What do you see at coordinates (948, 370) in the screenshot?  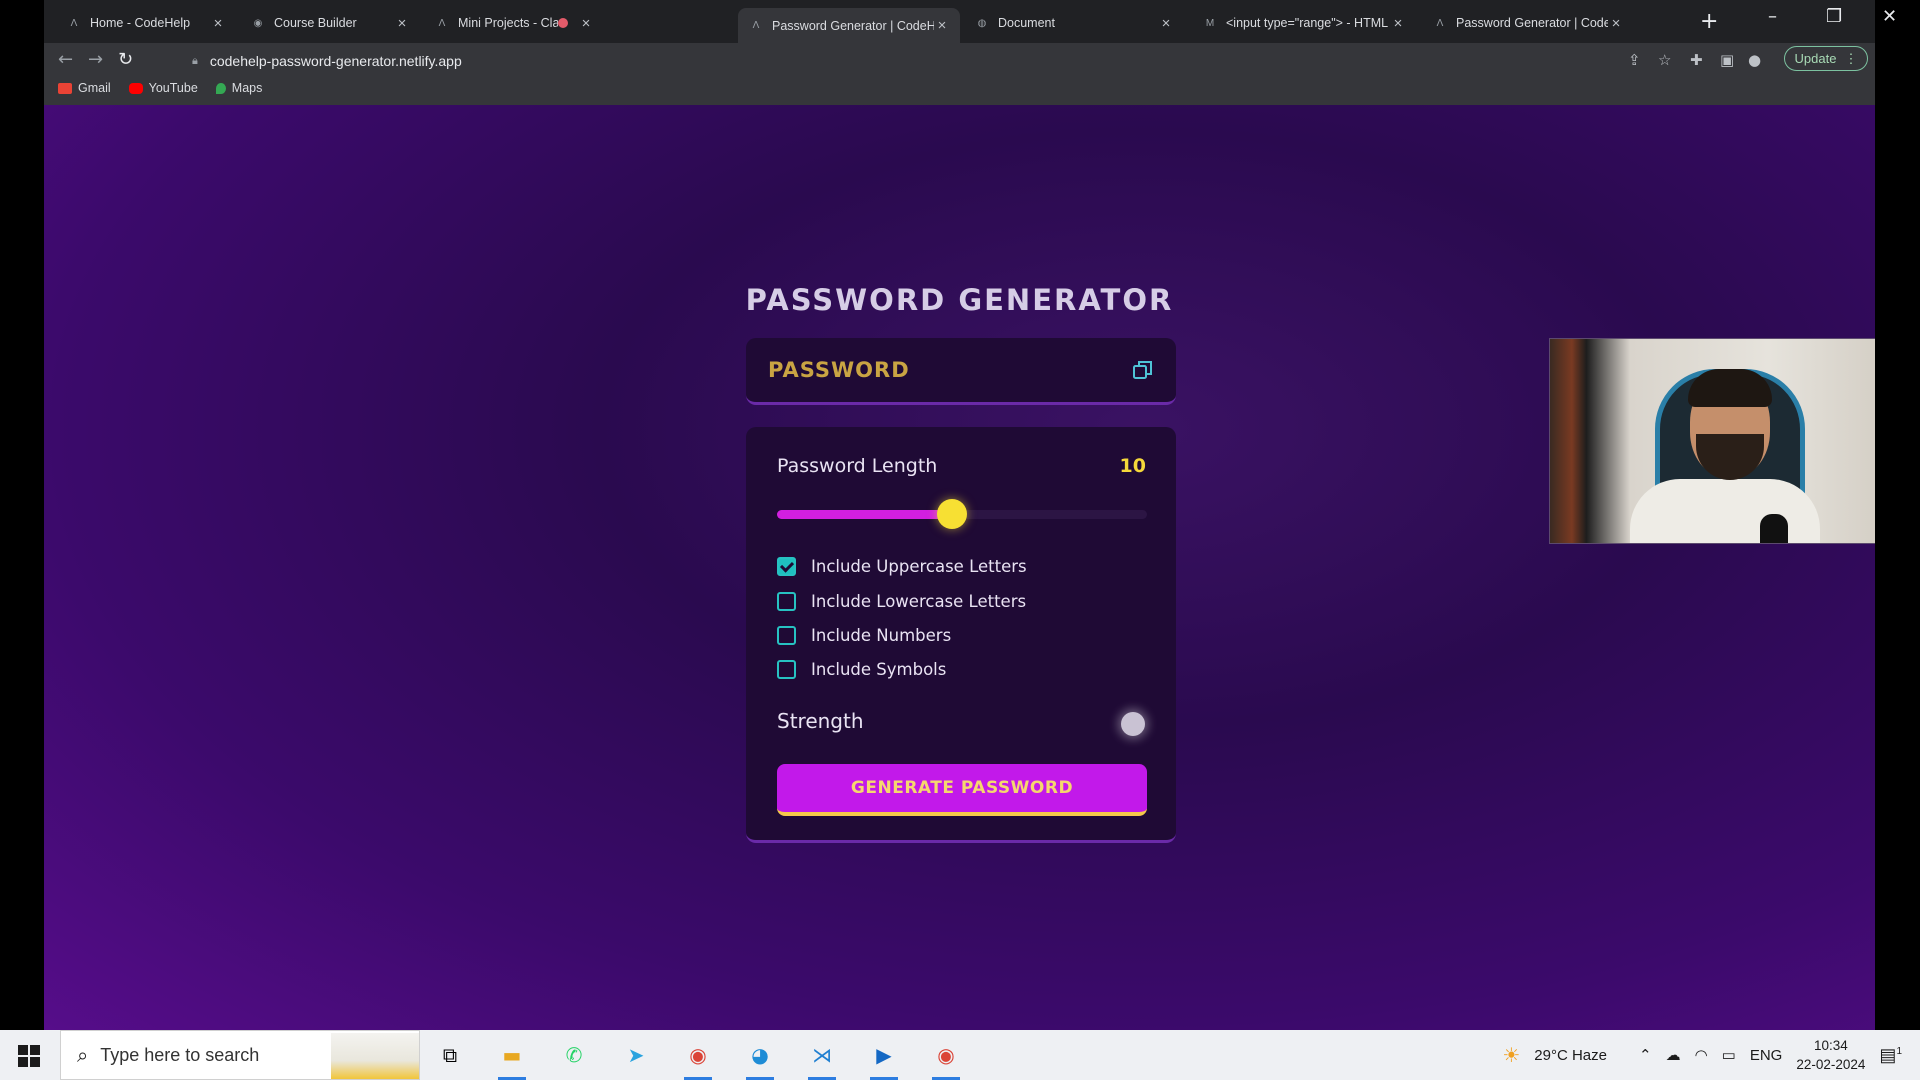 I see `password-display-field` at bounding box center [948, 370].